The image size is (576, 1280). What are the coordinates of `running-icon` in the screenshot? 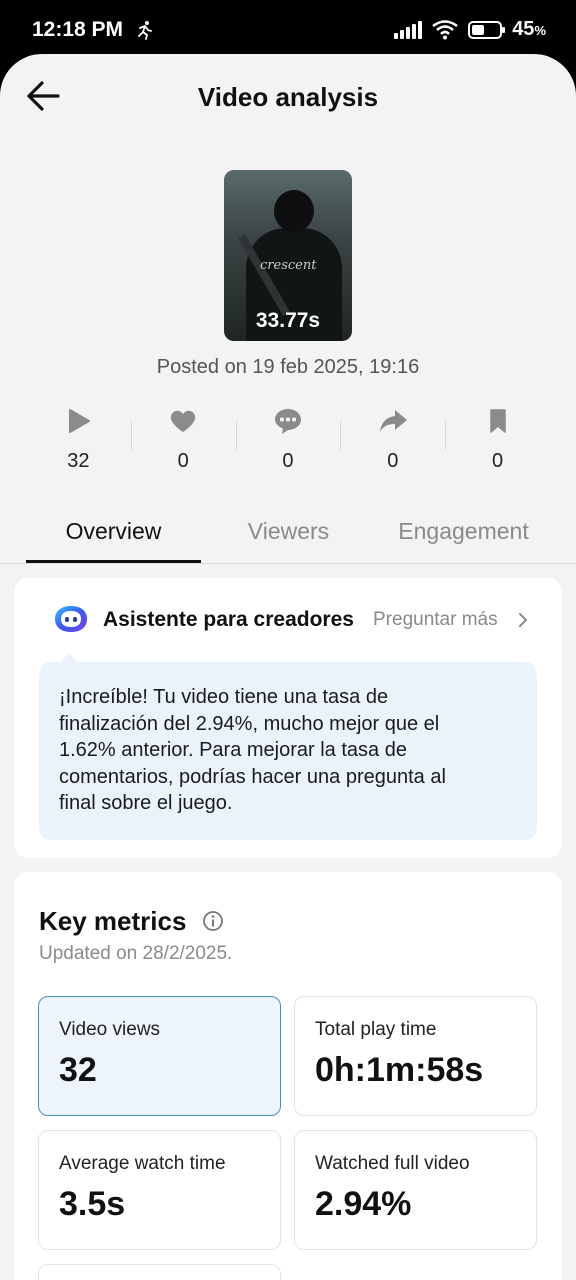 It's located at (145, 30).